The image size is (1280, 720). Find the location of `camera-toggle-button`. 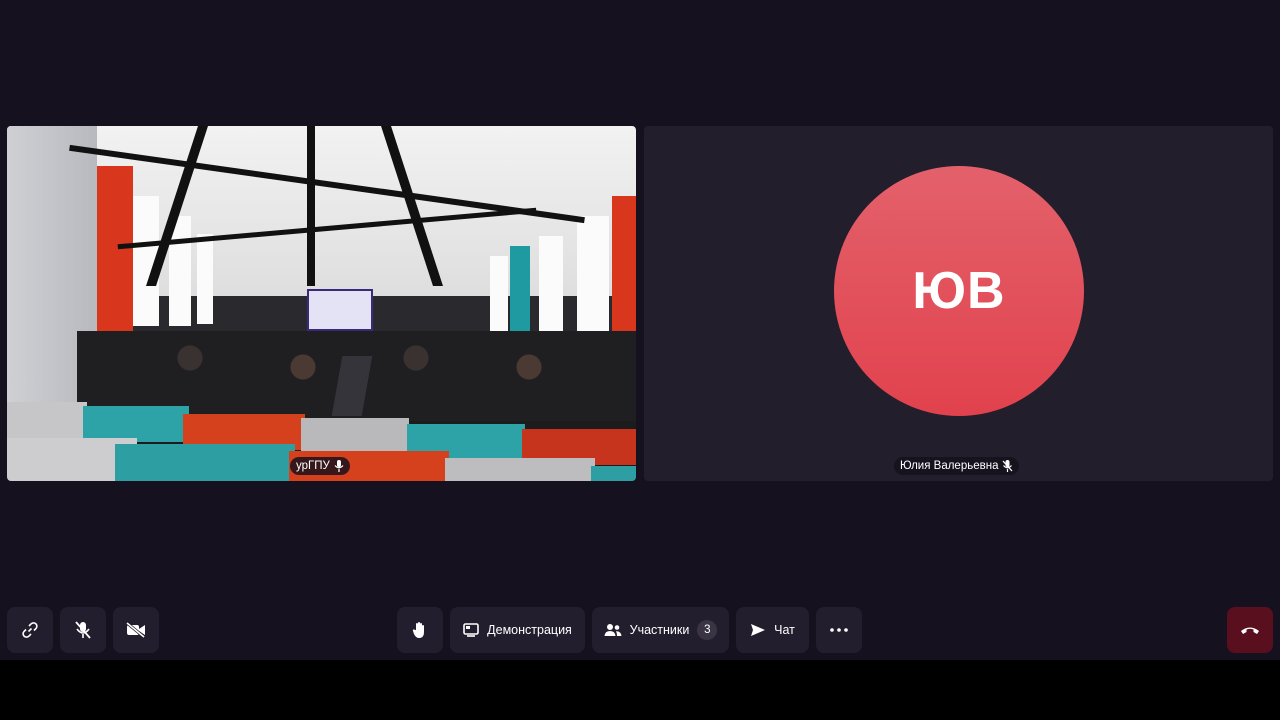

camera-toggle-button is located at coordinates (136, 630).